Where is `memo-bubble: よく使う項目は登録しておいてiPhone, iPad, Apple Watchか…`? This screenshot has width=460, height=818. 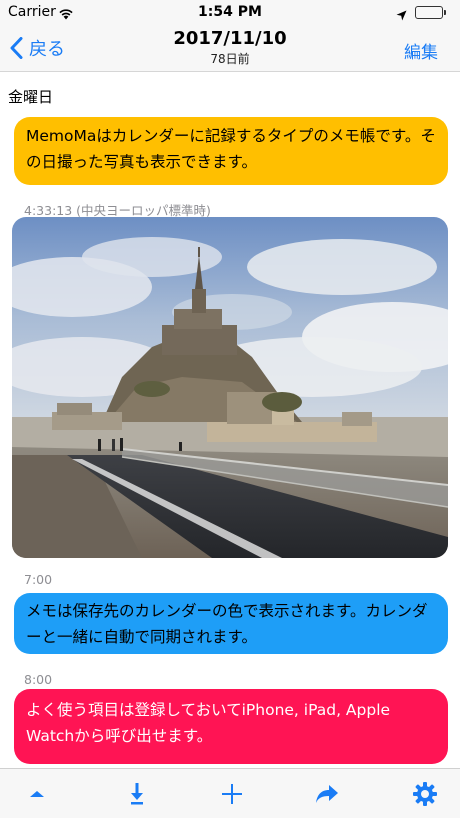
memo-bubble: よく使う項目は登録しておいてiPhone, iPad, Apple Watchか… is located at coordinates (231, 726).